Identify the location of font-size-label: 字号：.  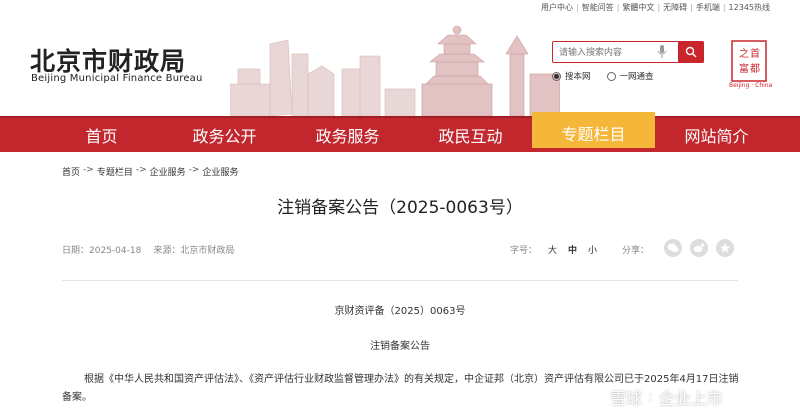
(524, 251).